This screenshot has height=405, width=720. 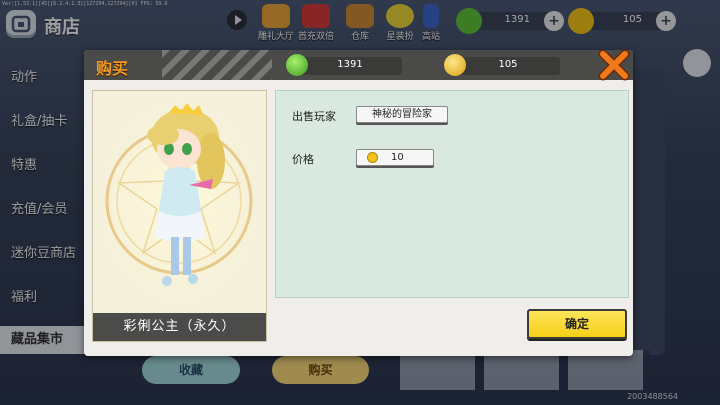 I want to click on coin-icon, so click(x=372, y=157).